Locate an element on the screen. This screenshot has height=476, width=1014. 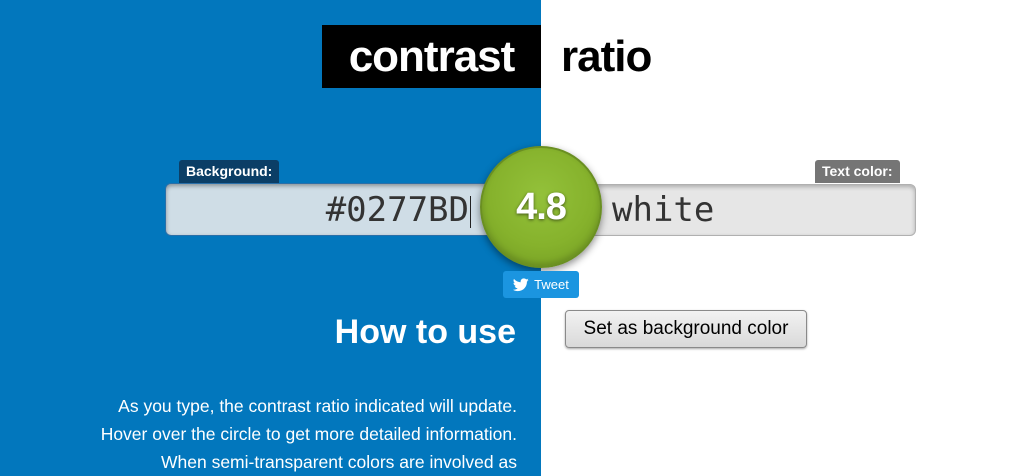
contrast-ratio-value: 4.8 is located at coordinates (541, 206).